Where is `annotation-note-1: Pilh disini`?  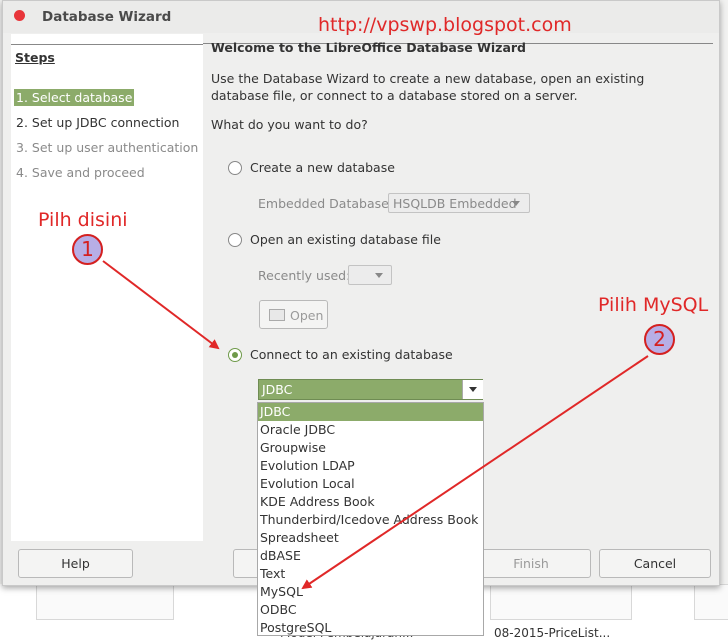 annotation-note-1: Pilh disini is located at coordinates (83, 220).